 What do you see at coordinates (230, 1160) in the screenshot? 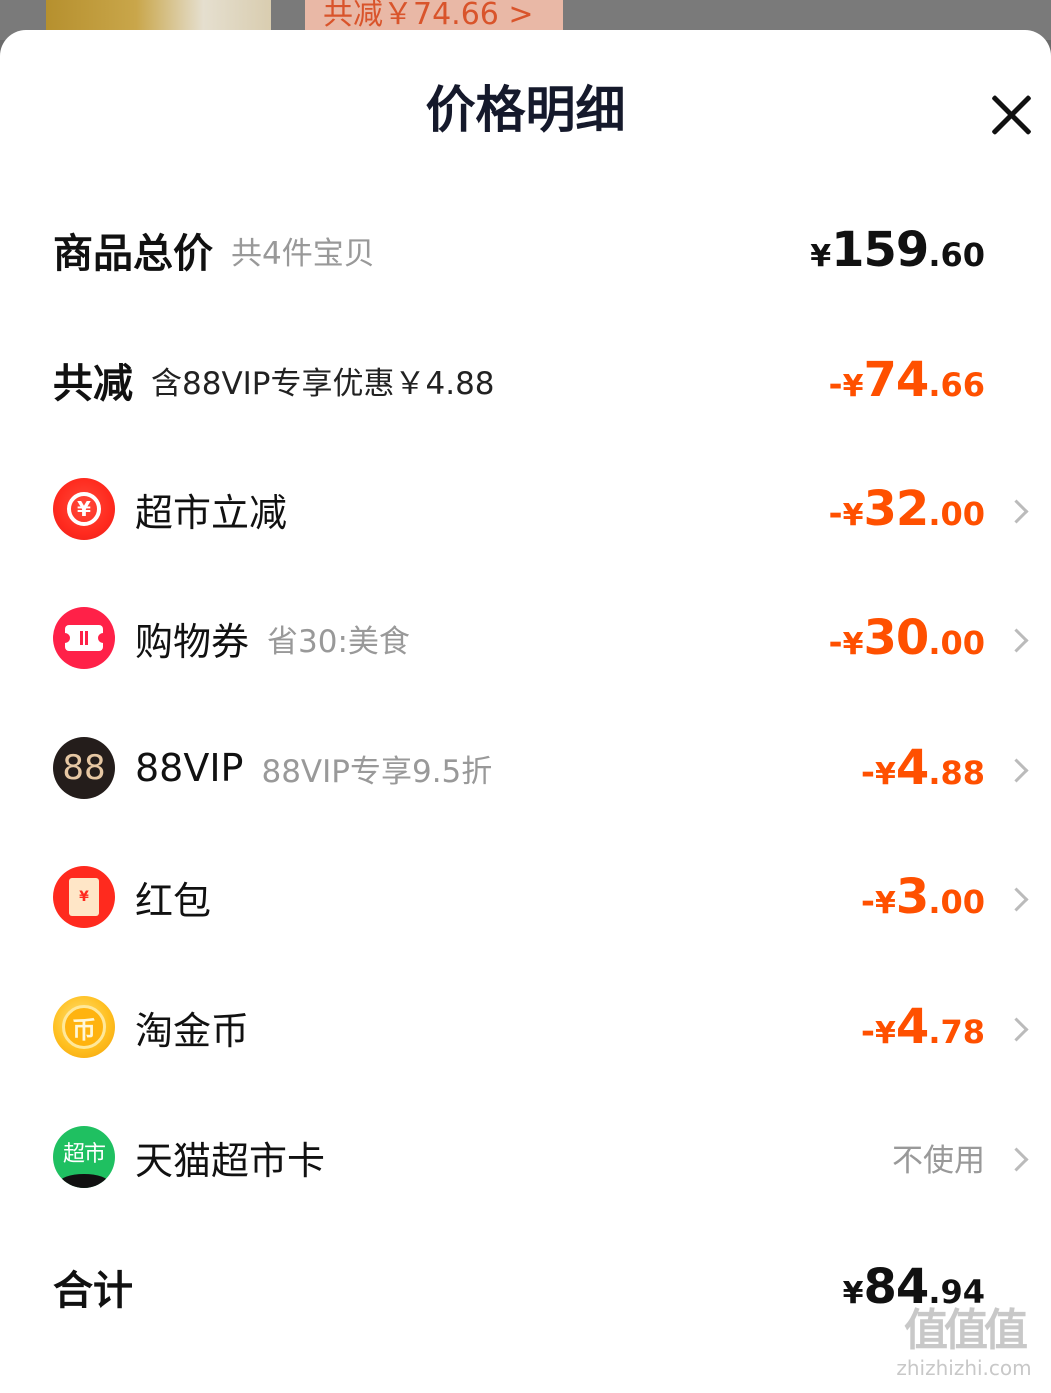
I see `tmall-card-label: 天猫超市卡` at bounding box center [230, 1160].